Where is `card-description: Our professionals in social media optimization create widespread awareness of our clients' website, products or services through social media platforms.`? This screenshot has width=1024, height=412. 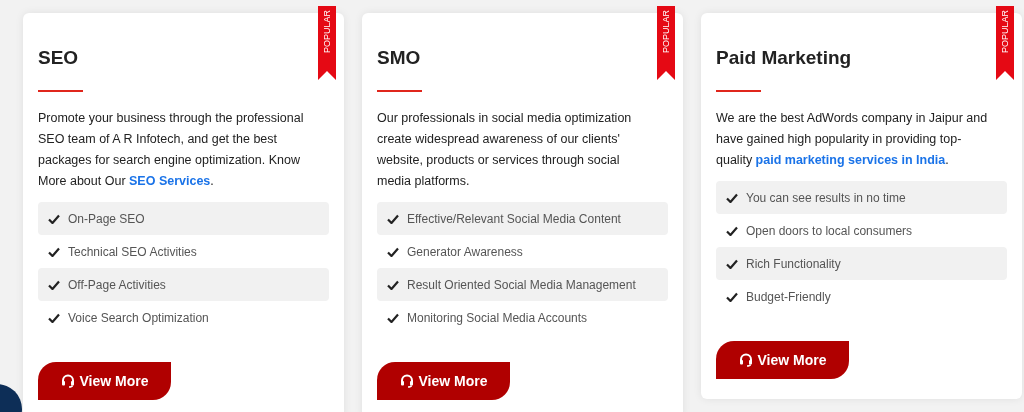
card-description: Our professionals in social media optimization create widespread awareness of our clients' website, products or services through social media platforms. is located at coordinates (505, 150).